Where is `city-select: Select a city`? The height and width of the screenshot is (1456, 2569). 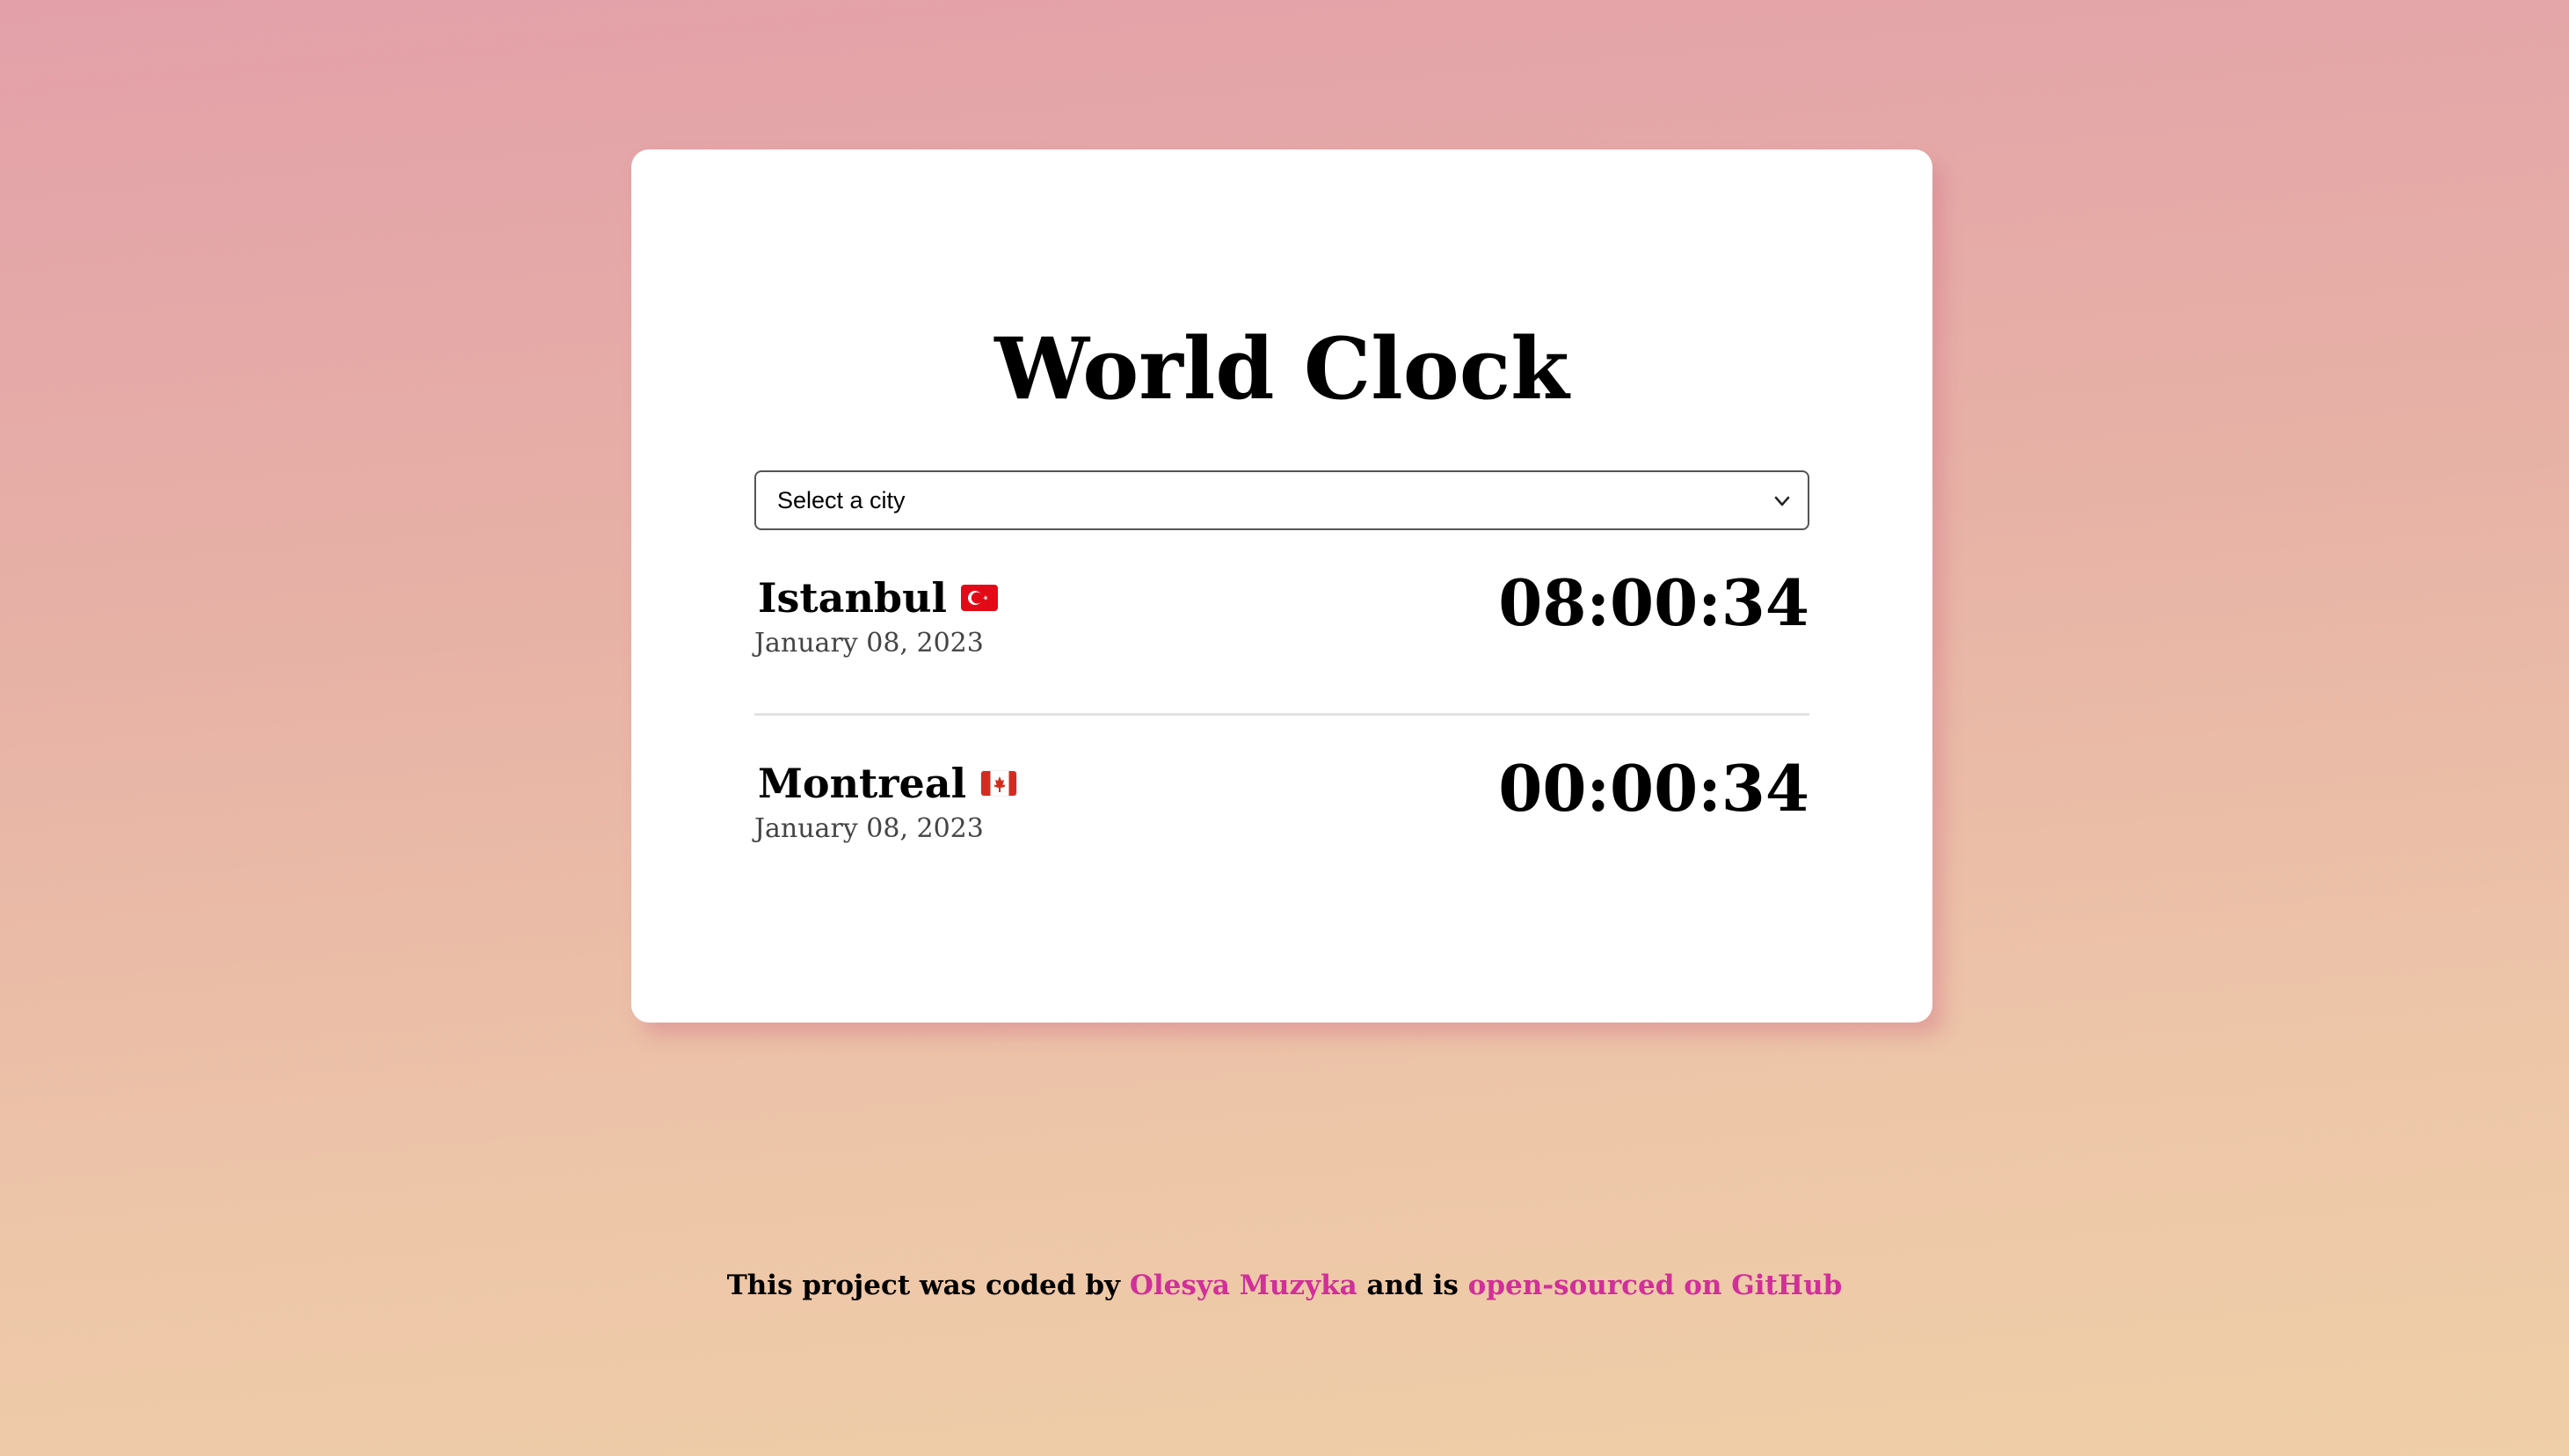
city-select: Select a city is located at coordinates (1281, 500).